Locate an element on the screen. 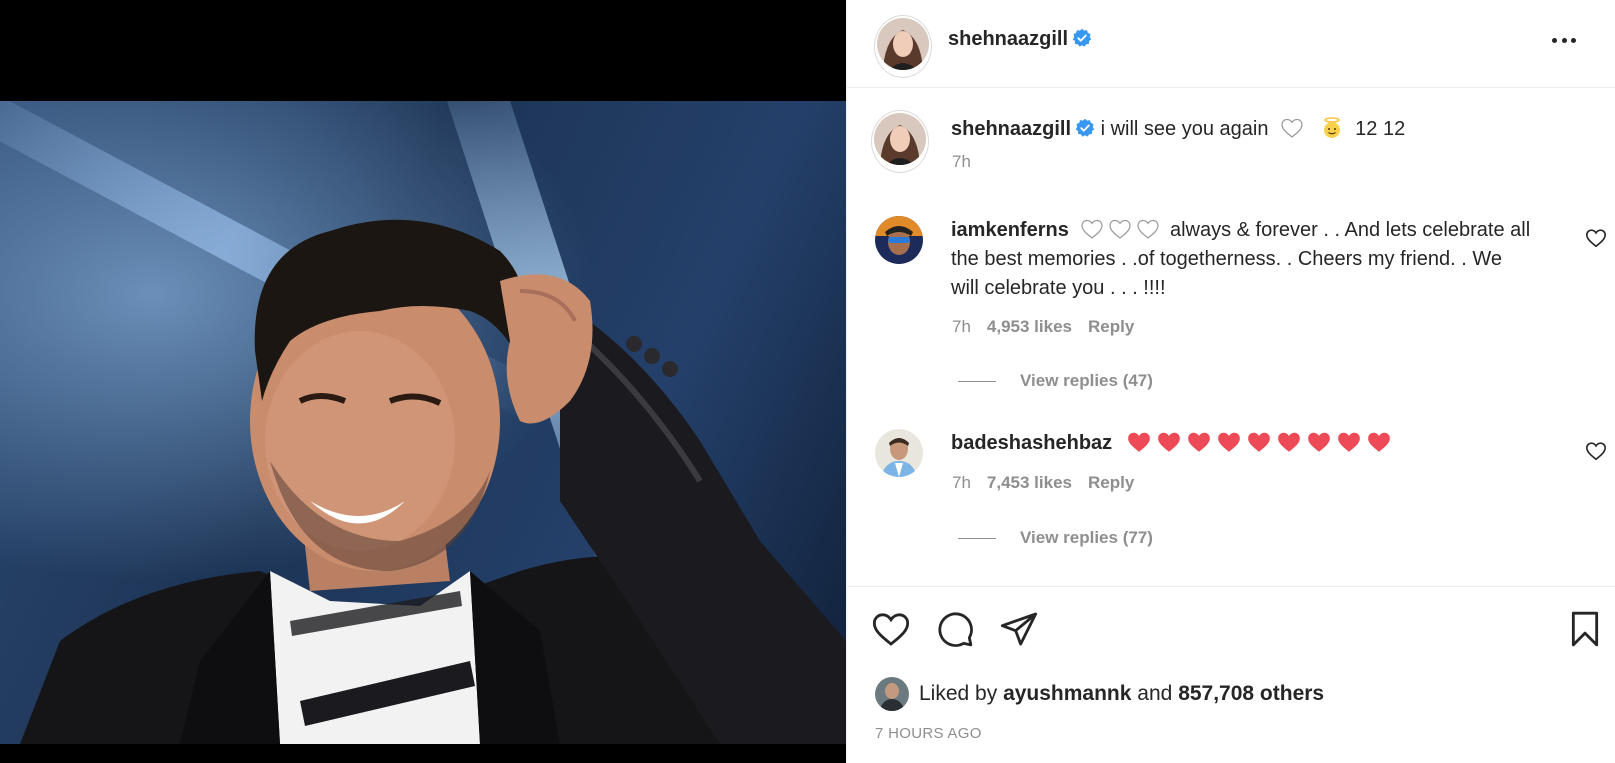 The width and height of the screenshot is (1615, 763). comment-likes: 7,453 likes is located at coordinates (1029, 482).